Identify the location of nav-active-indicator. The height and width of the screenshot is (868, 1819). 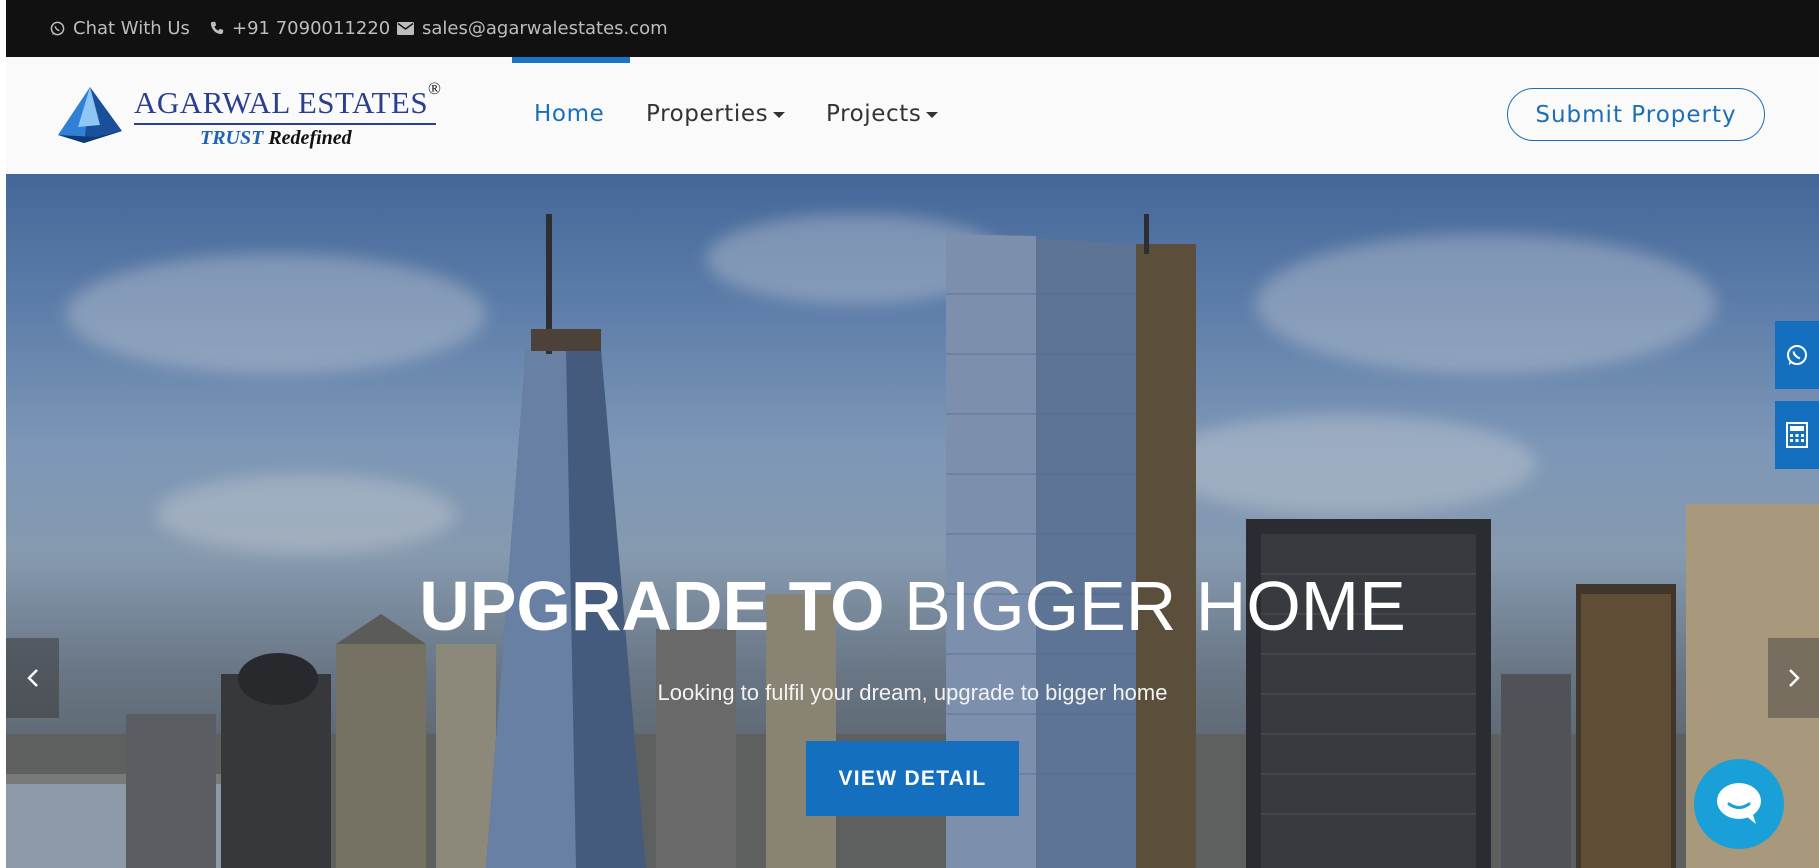
(571, 60).